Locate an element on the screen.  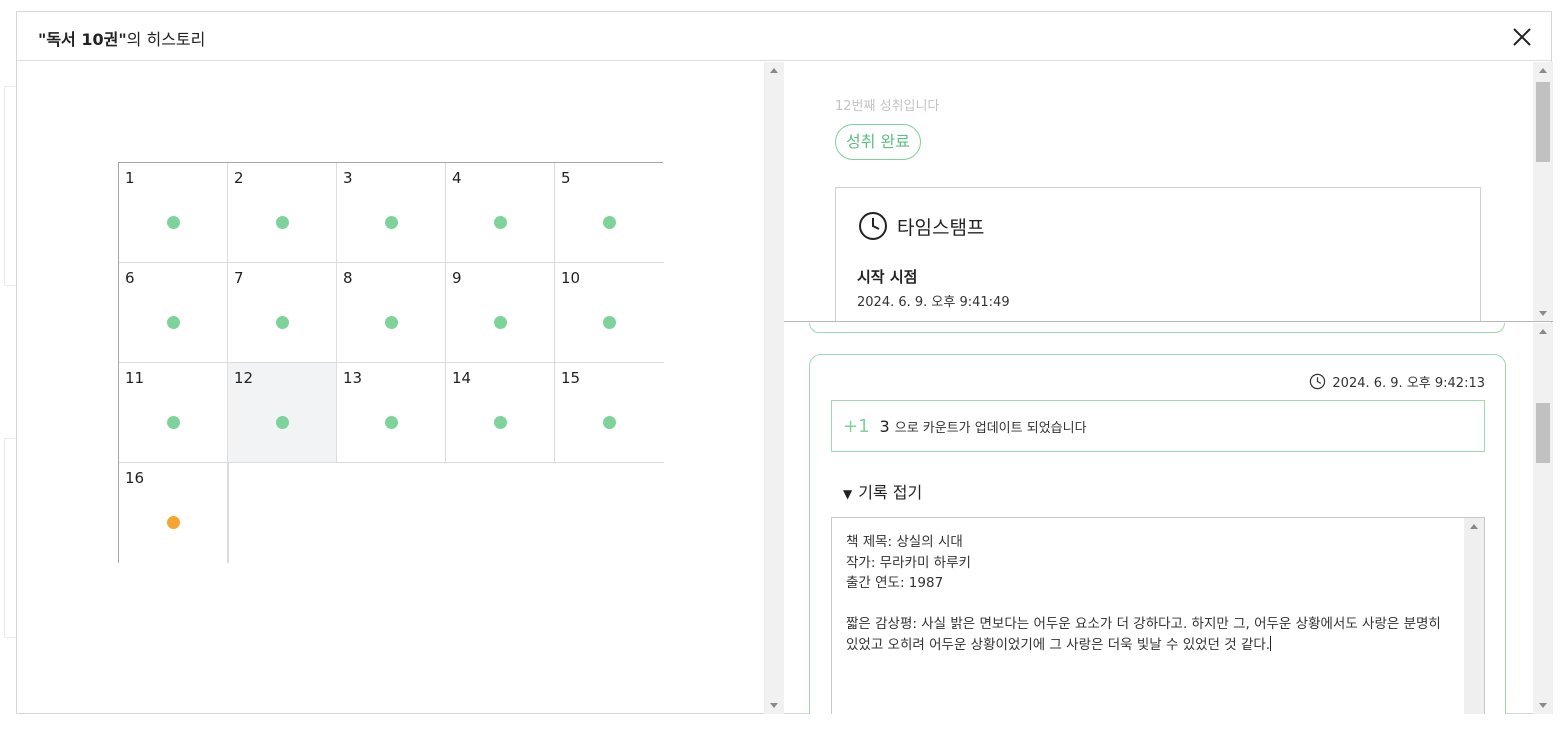
entry-timestamp-text: 2024. 6. 9. 오후 9:42:13 is located at coordinates (1408, 383).